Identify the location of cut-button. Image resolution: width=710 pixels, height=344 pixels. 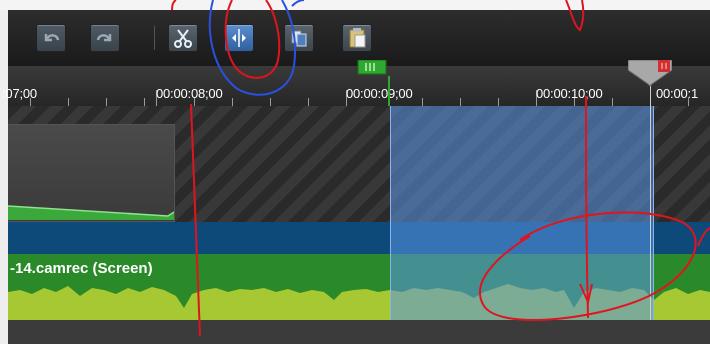
(183, 38).